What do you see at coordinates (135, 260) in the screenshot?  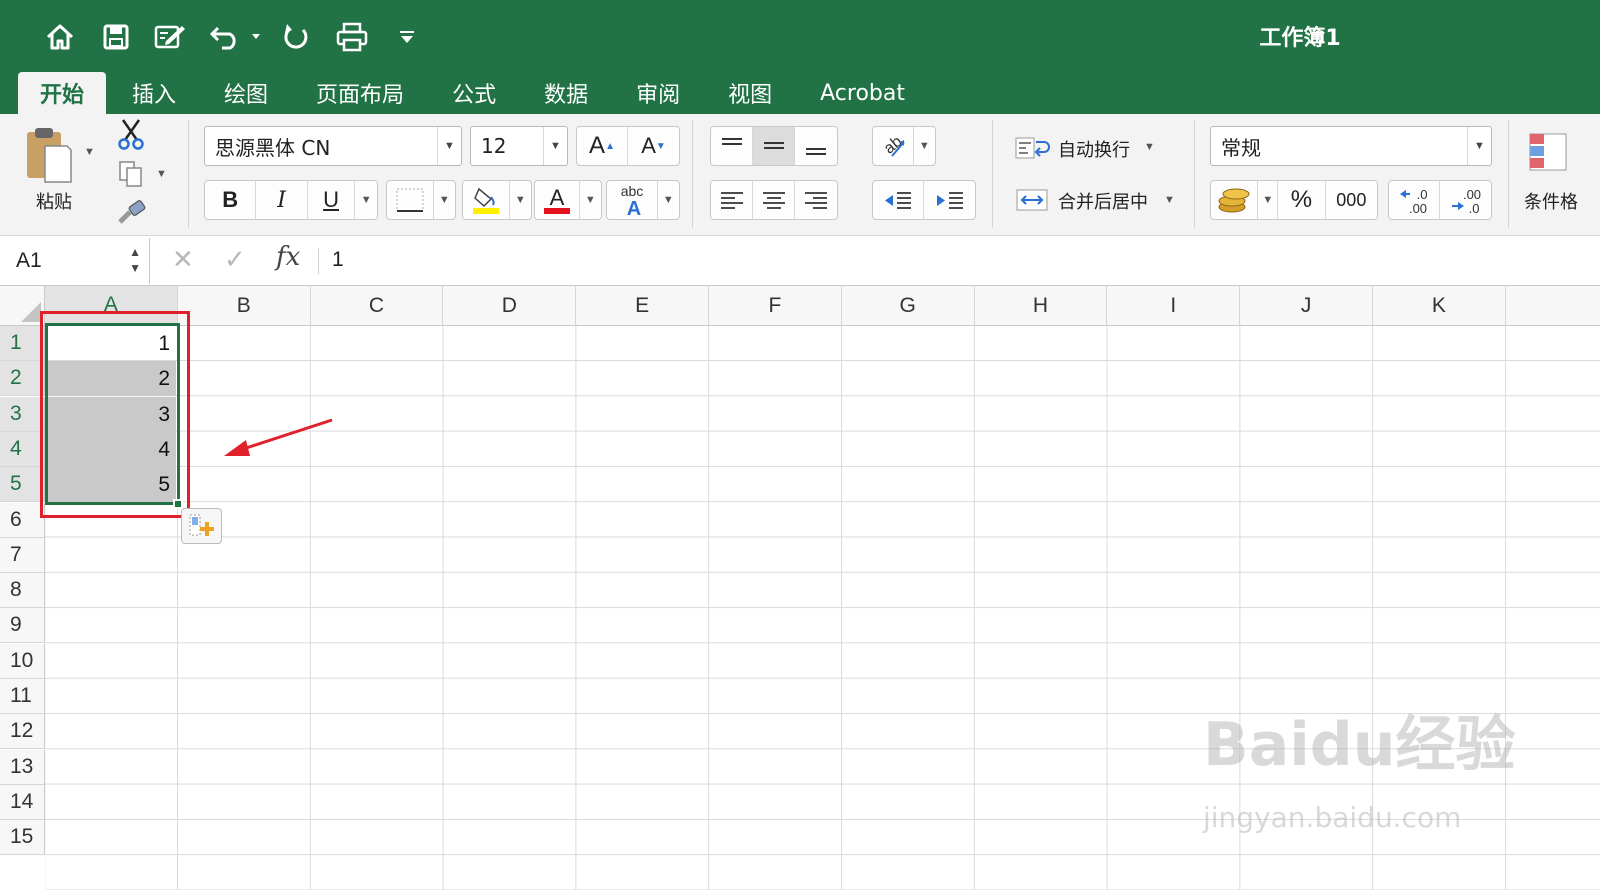 I see `name-box-stepper-icon: ▲ ▼` at bounding box center [135, 260].